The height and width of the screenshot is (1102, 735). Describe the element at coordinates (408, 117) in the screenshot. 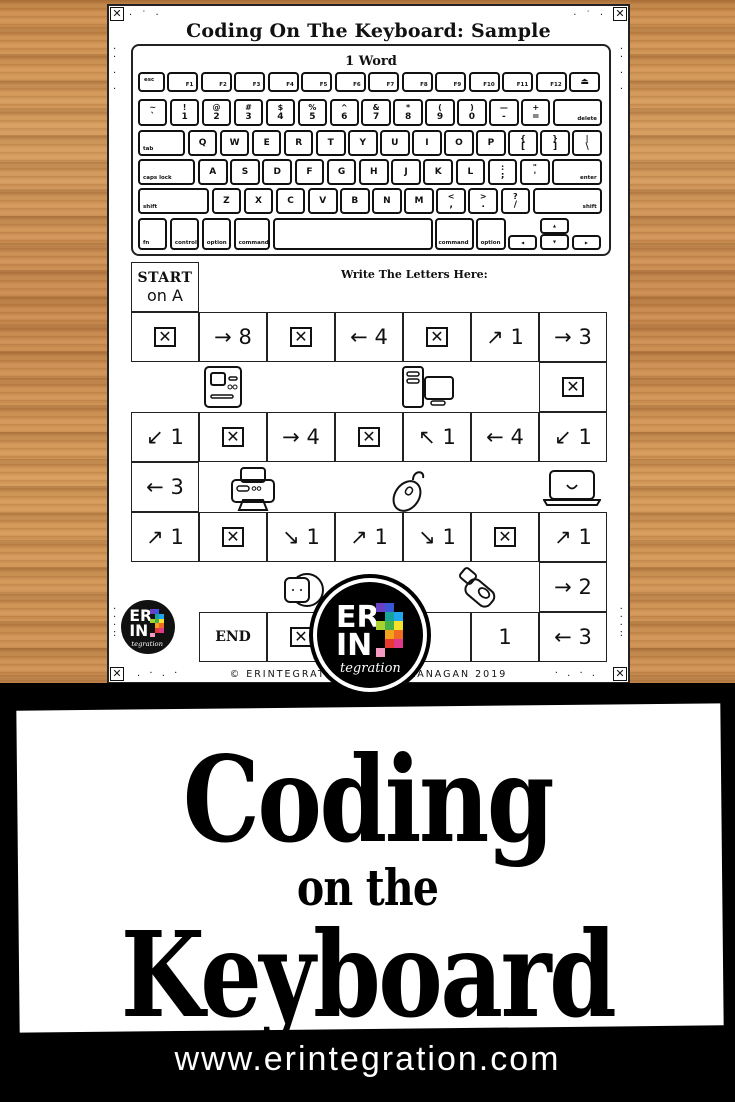

I see `key-char: 8` at that location.